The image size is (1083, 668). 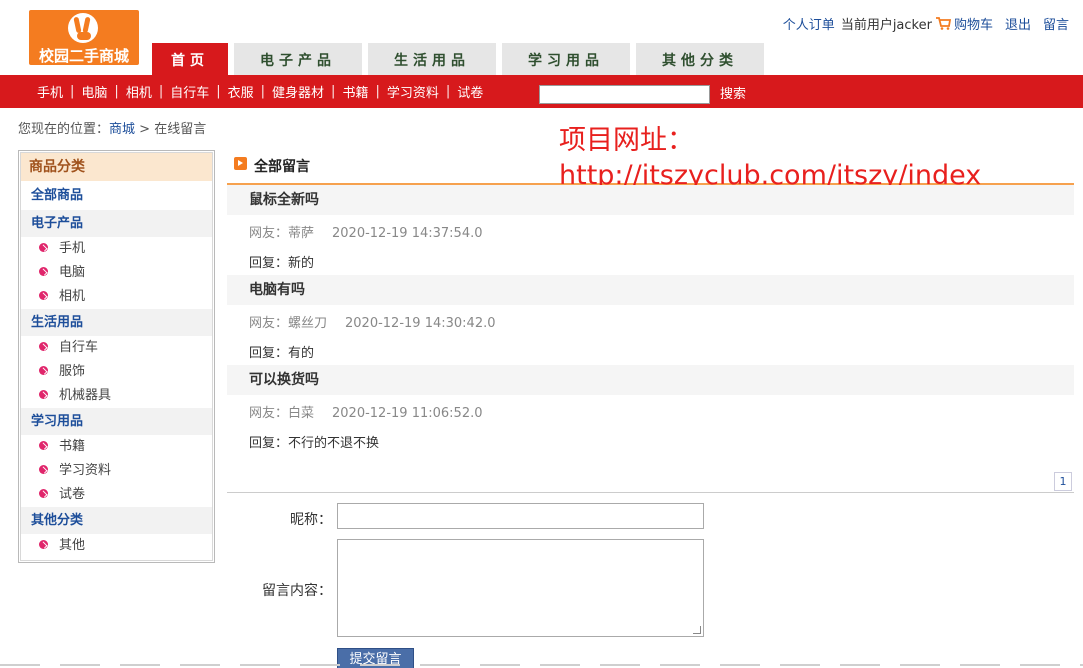 I want to click on search-button: 搜索, so click(x=733, y=94).